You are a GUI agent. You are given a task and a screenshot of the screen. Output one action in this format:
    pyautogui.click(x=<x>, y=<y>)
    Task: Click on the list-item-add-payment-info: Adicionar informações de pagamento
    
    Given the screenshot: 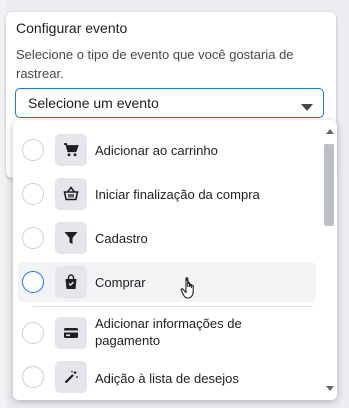 What is the action you would take?
    pyautogui.click(x=167, y=333)
    